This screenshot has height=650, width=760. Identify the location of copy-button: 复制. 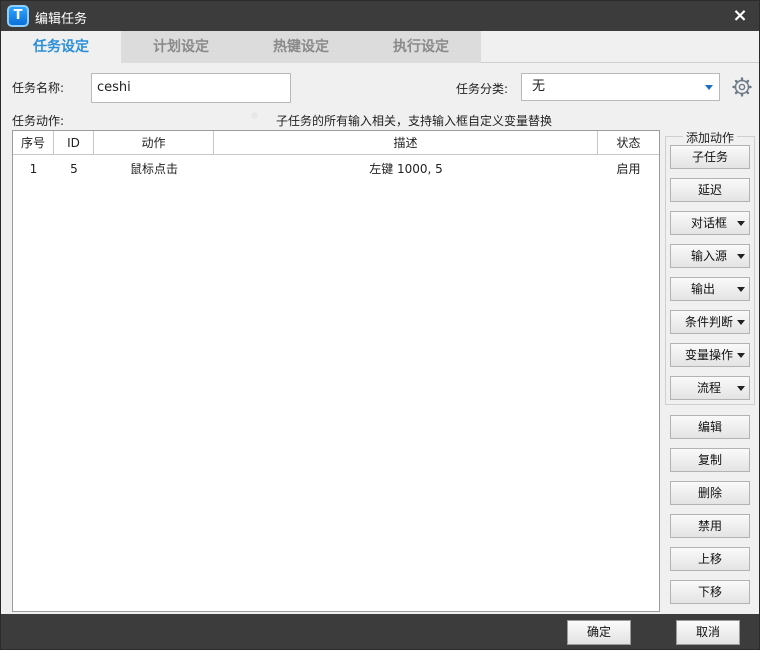
(710, 460).